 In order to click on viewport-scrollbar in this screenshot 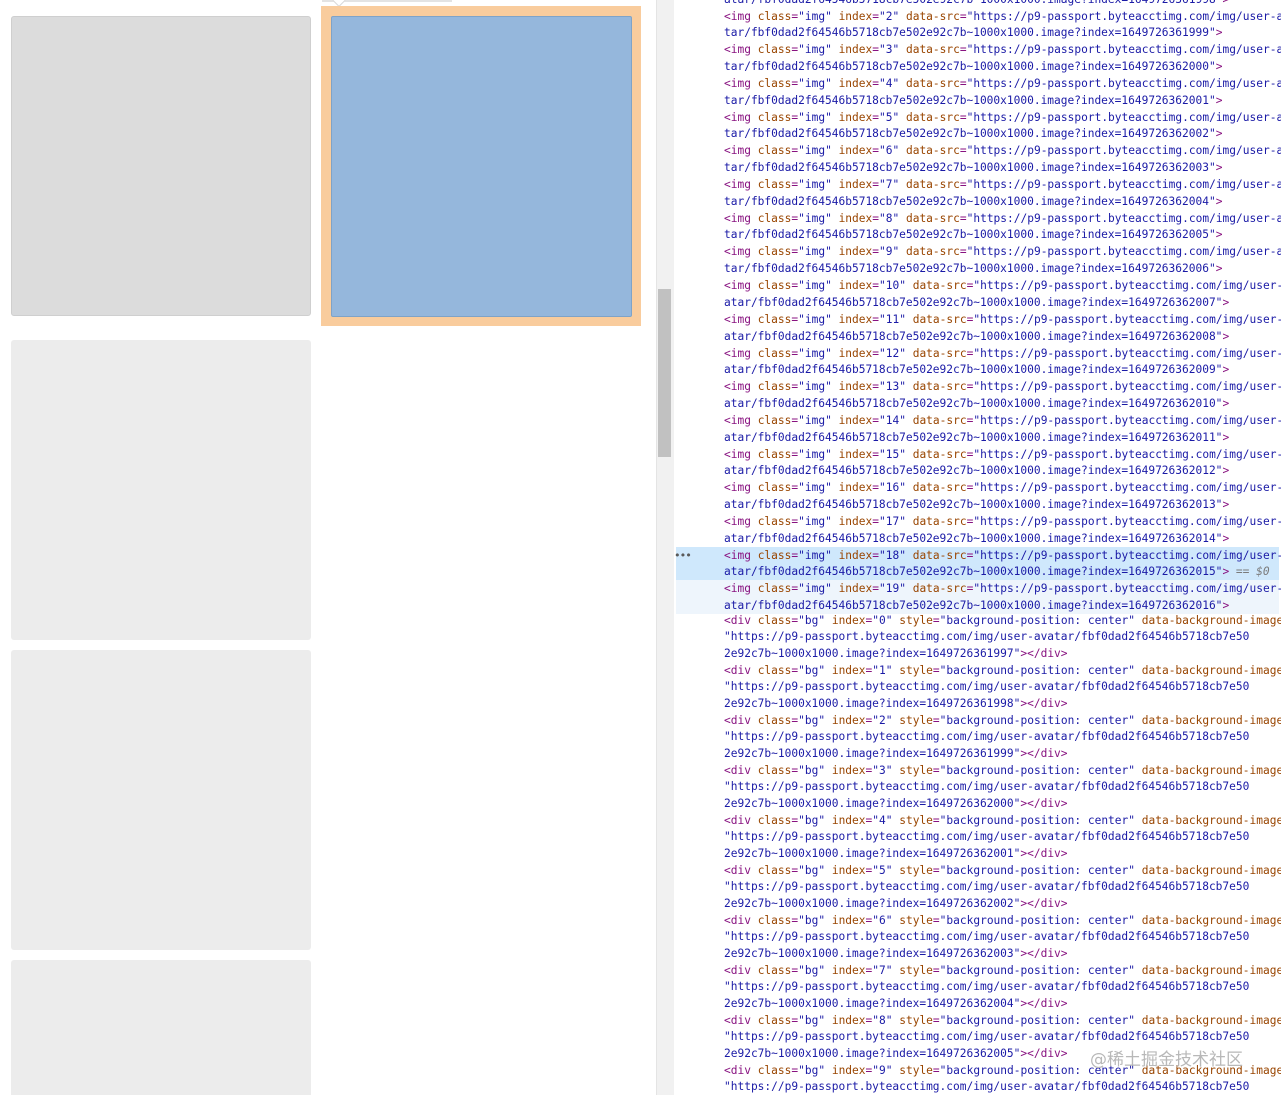, I will do `click(665, 547)`.